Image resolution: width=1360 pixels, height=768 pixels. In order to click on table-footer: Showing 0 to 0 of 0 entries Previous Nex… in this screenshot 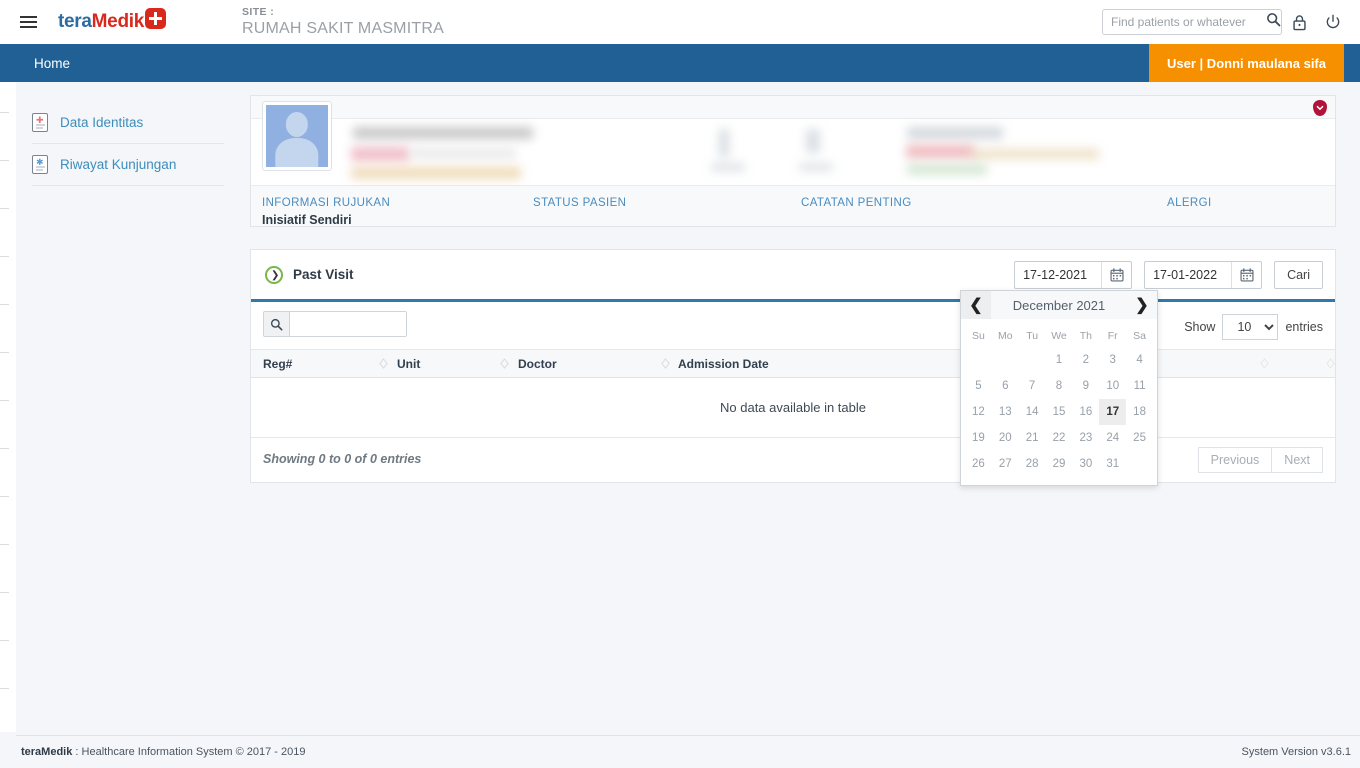, I will do `click(793, 460)`.